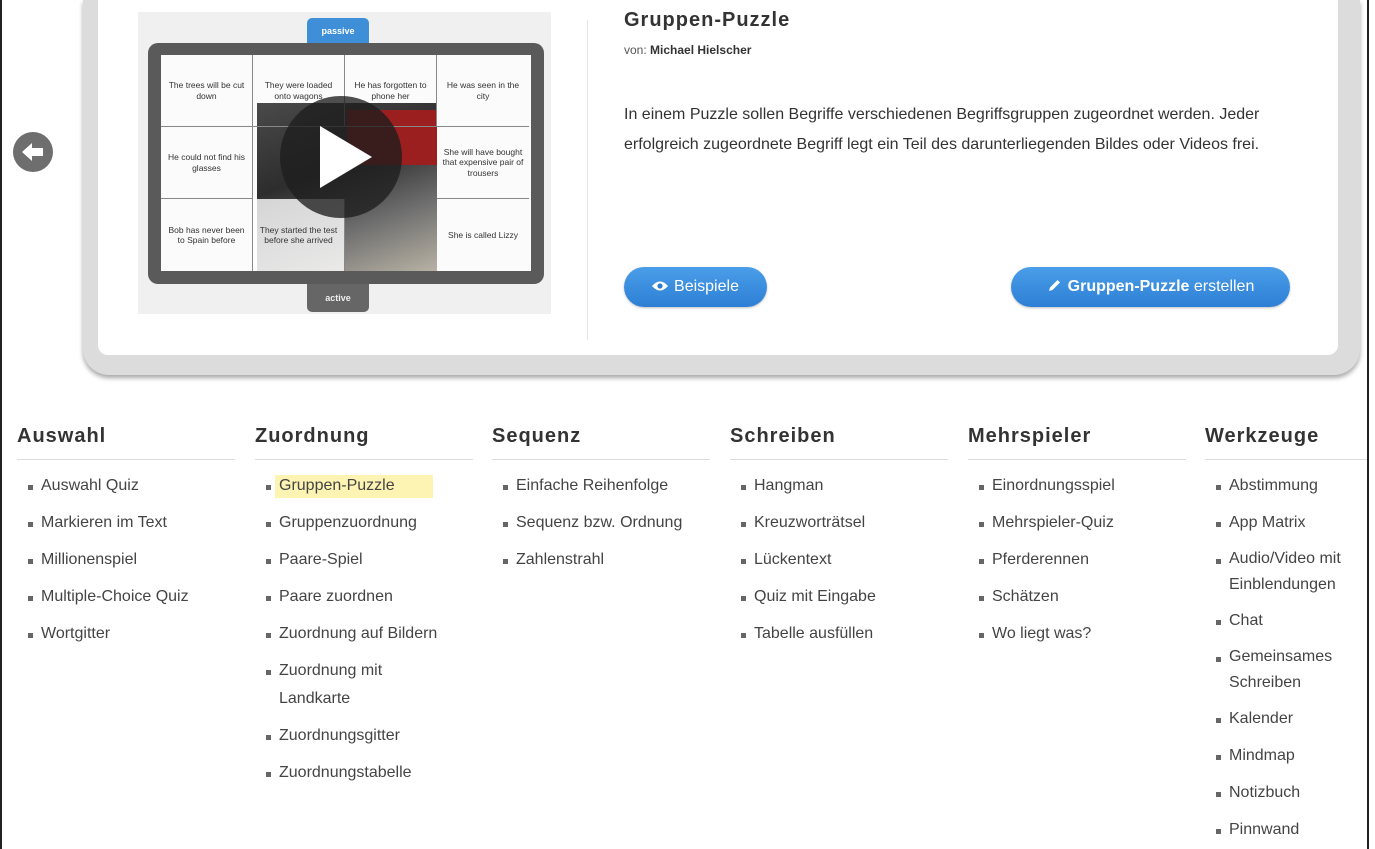 The image size is (1375, 849). What do you see at coordinates (1077, 523) in the screenshot?
I see `list-item: Mehrspieler-Quiz` at bounding box center [1077, 523].